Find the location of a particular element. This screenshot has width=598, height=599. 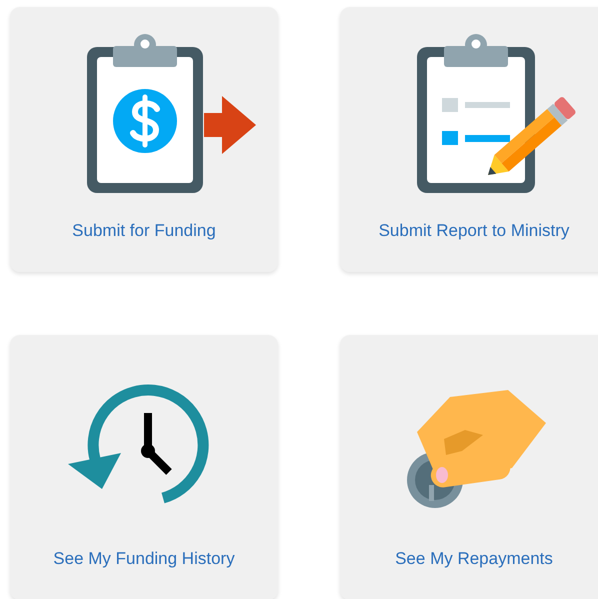

tile-link: Submit for Funding is located at coordinates (144, 231).